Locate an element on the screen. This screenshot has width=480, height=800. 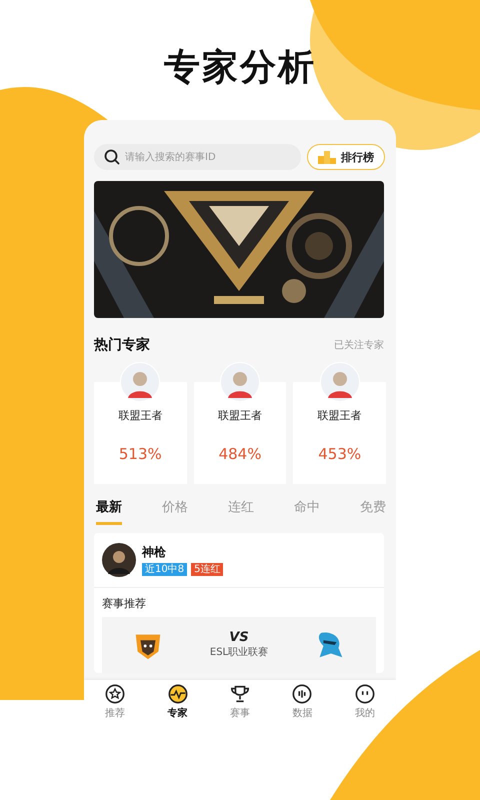
tab: 命中 is located at coordinates (307, 511).